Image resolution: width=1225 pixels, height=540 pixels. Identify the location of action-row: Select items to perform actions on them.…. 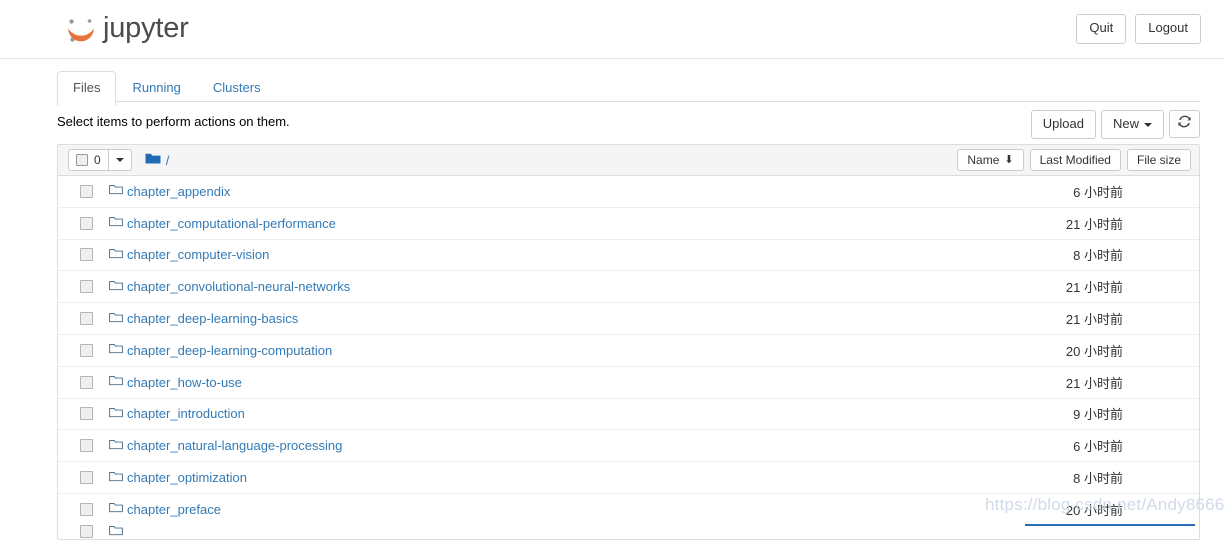
(628, 126).